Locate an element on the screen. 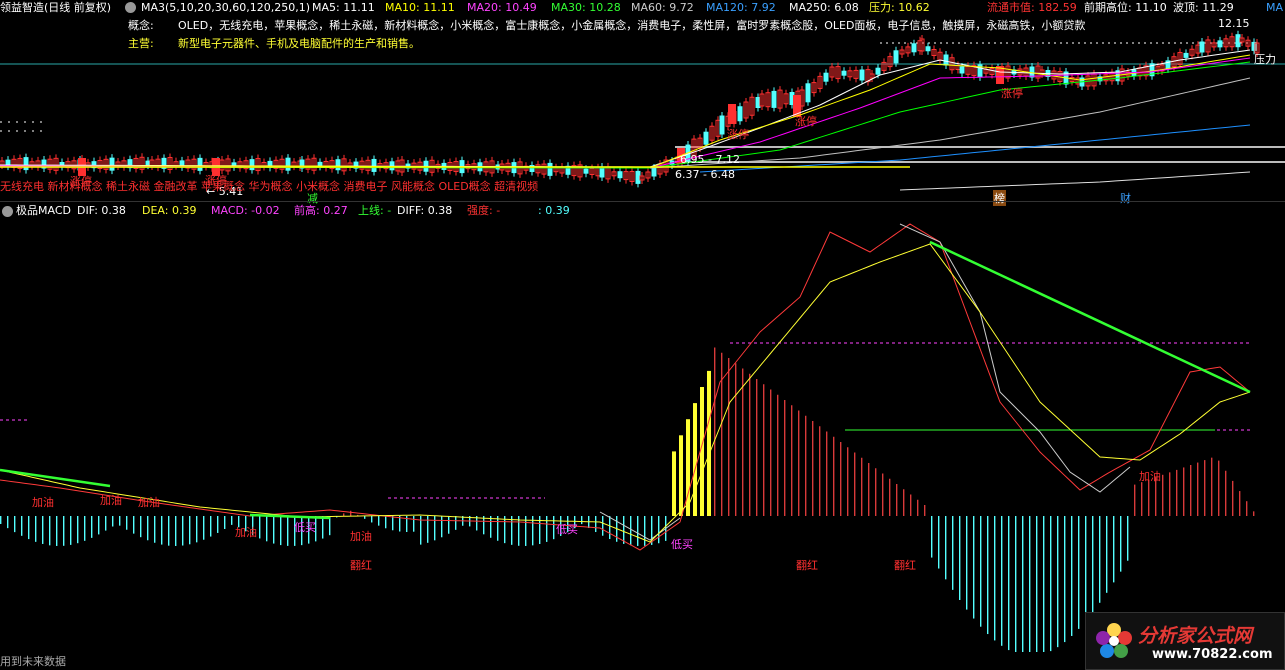 This screenshot has width=1285, height=670. limit-up-label: 涨停 is located at coordinates (738, 134).